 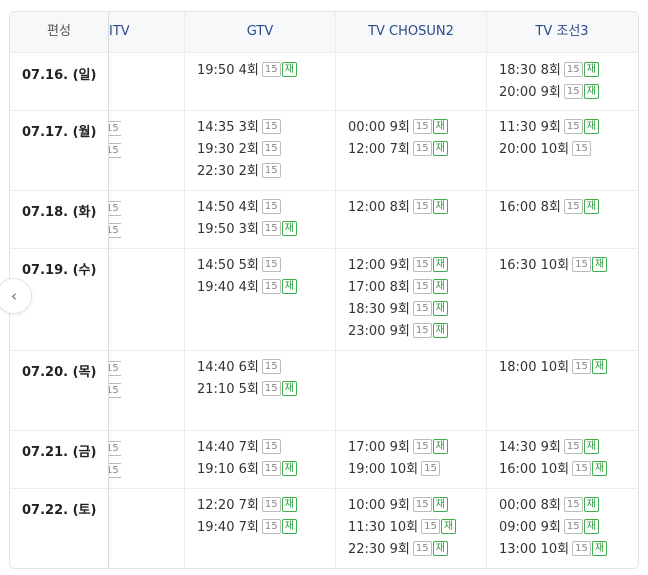 What do you see at coordinates (562, 32) in the screenshot?
I see `header-channel-tv-chosun3: TV 조선3` at bounding box center [562, 32].